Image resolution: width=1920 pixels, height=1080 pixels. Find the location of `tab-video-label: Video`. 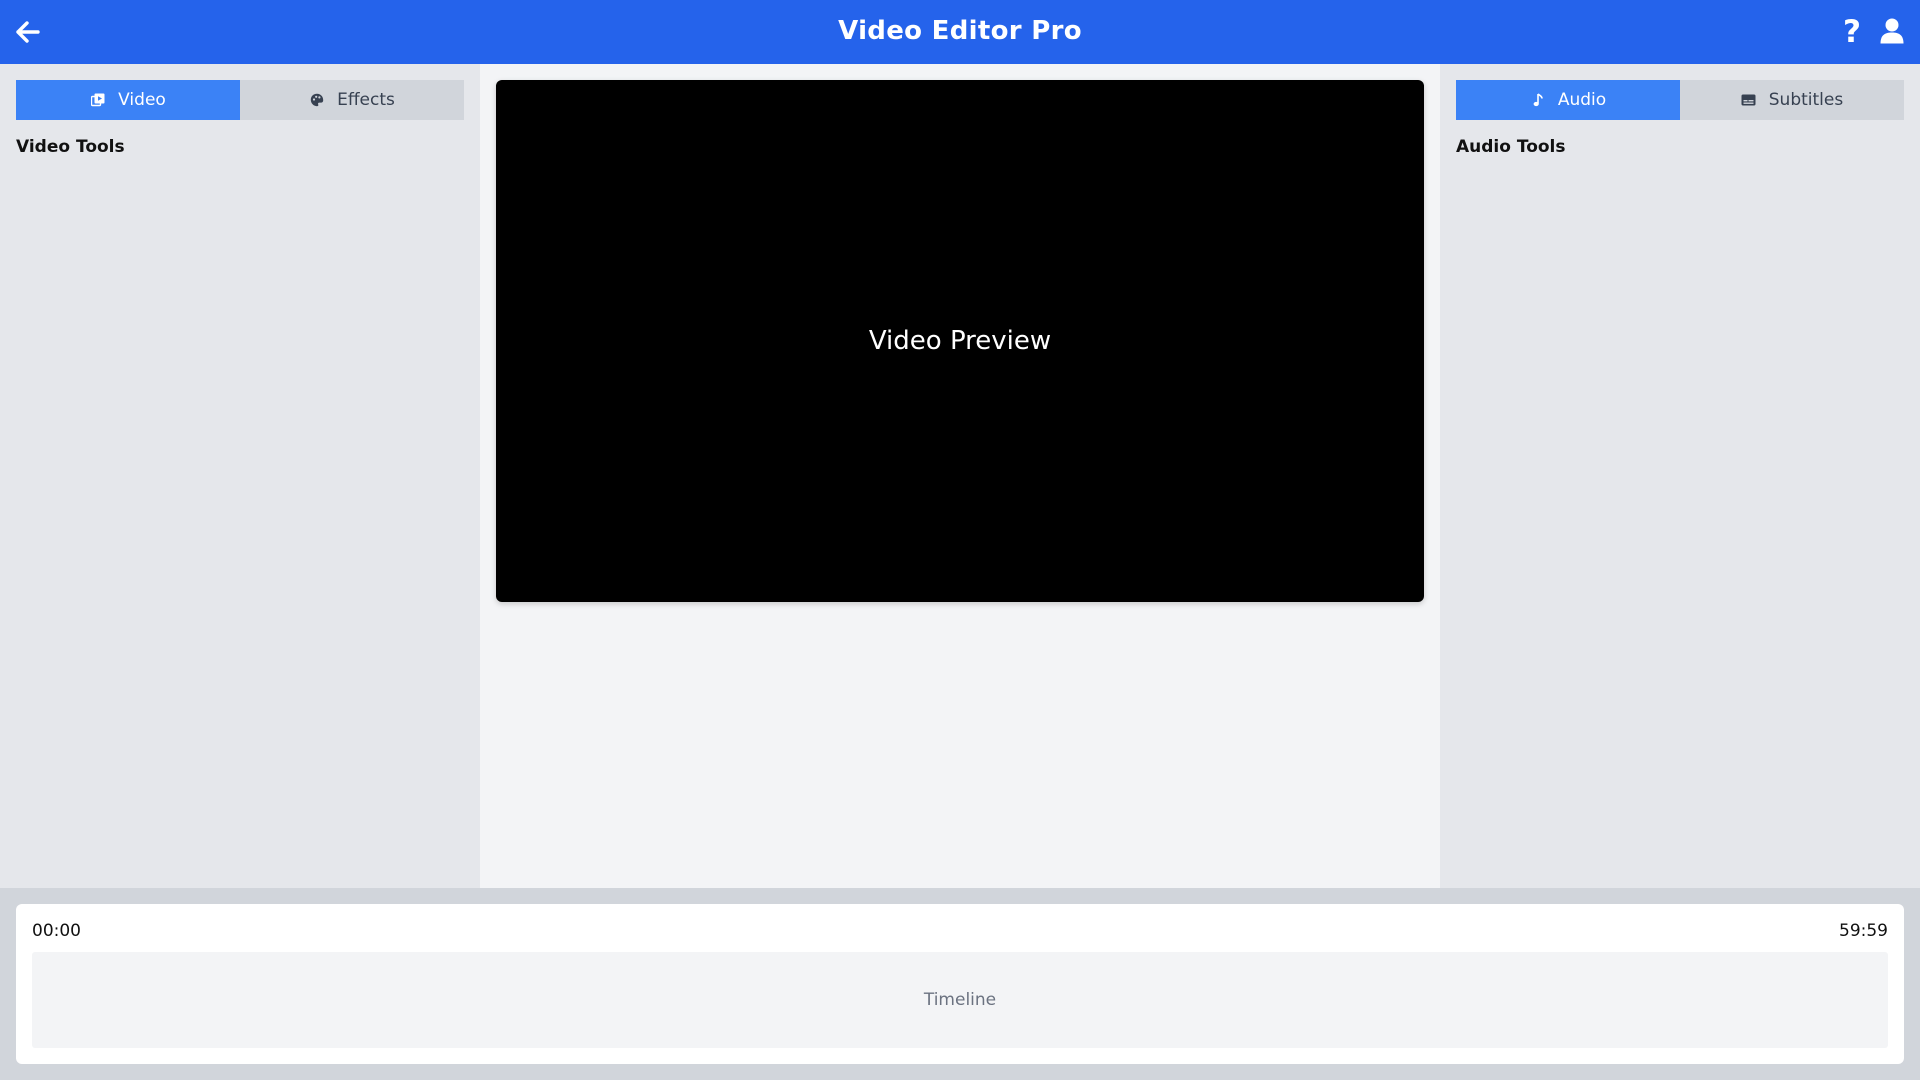

tab-video-label: Video is located at coordinates (142, 100).